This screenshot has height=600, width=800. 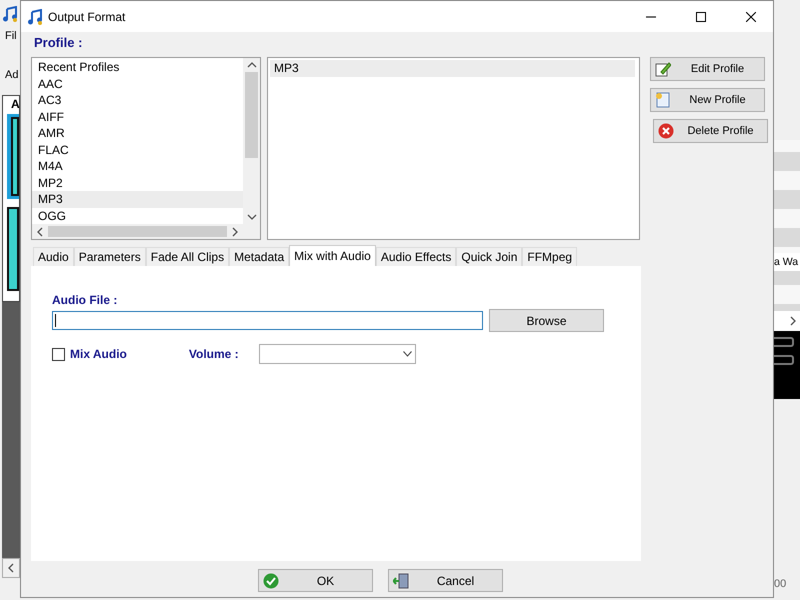 I want to click on tab: Audio, so click(x=53, y=256).